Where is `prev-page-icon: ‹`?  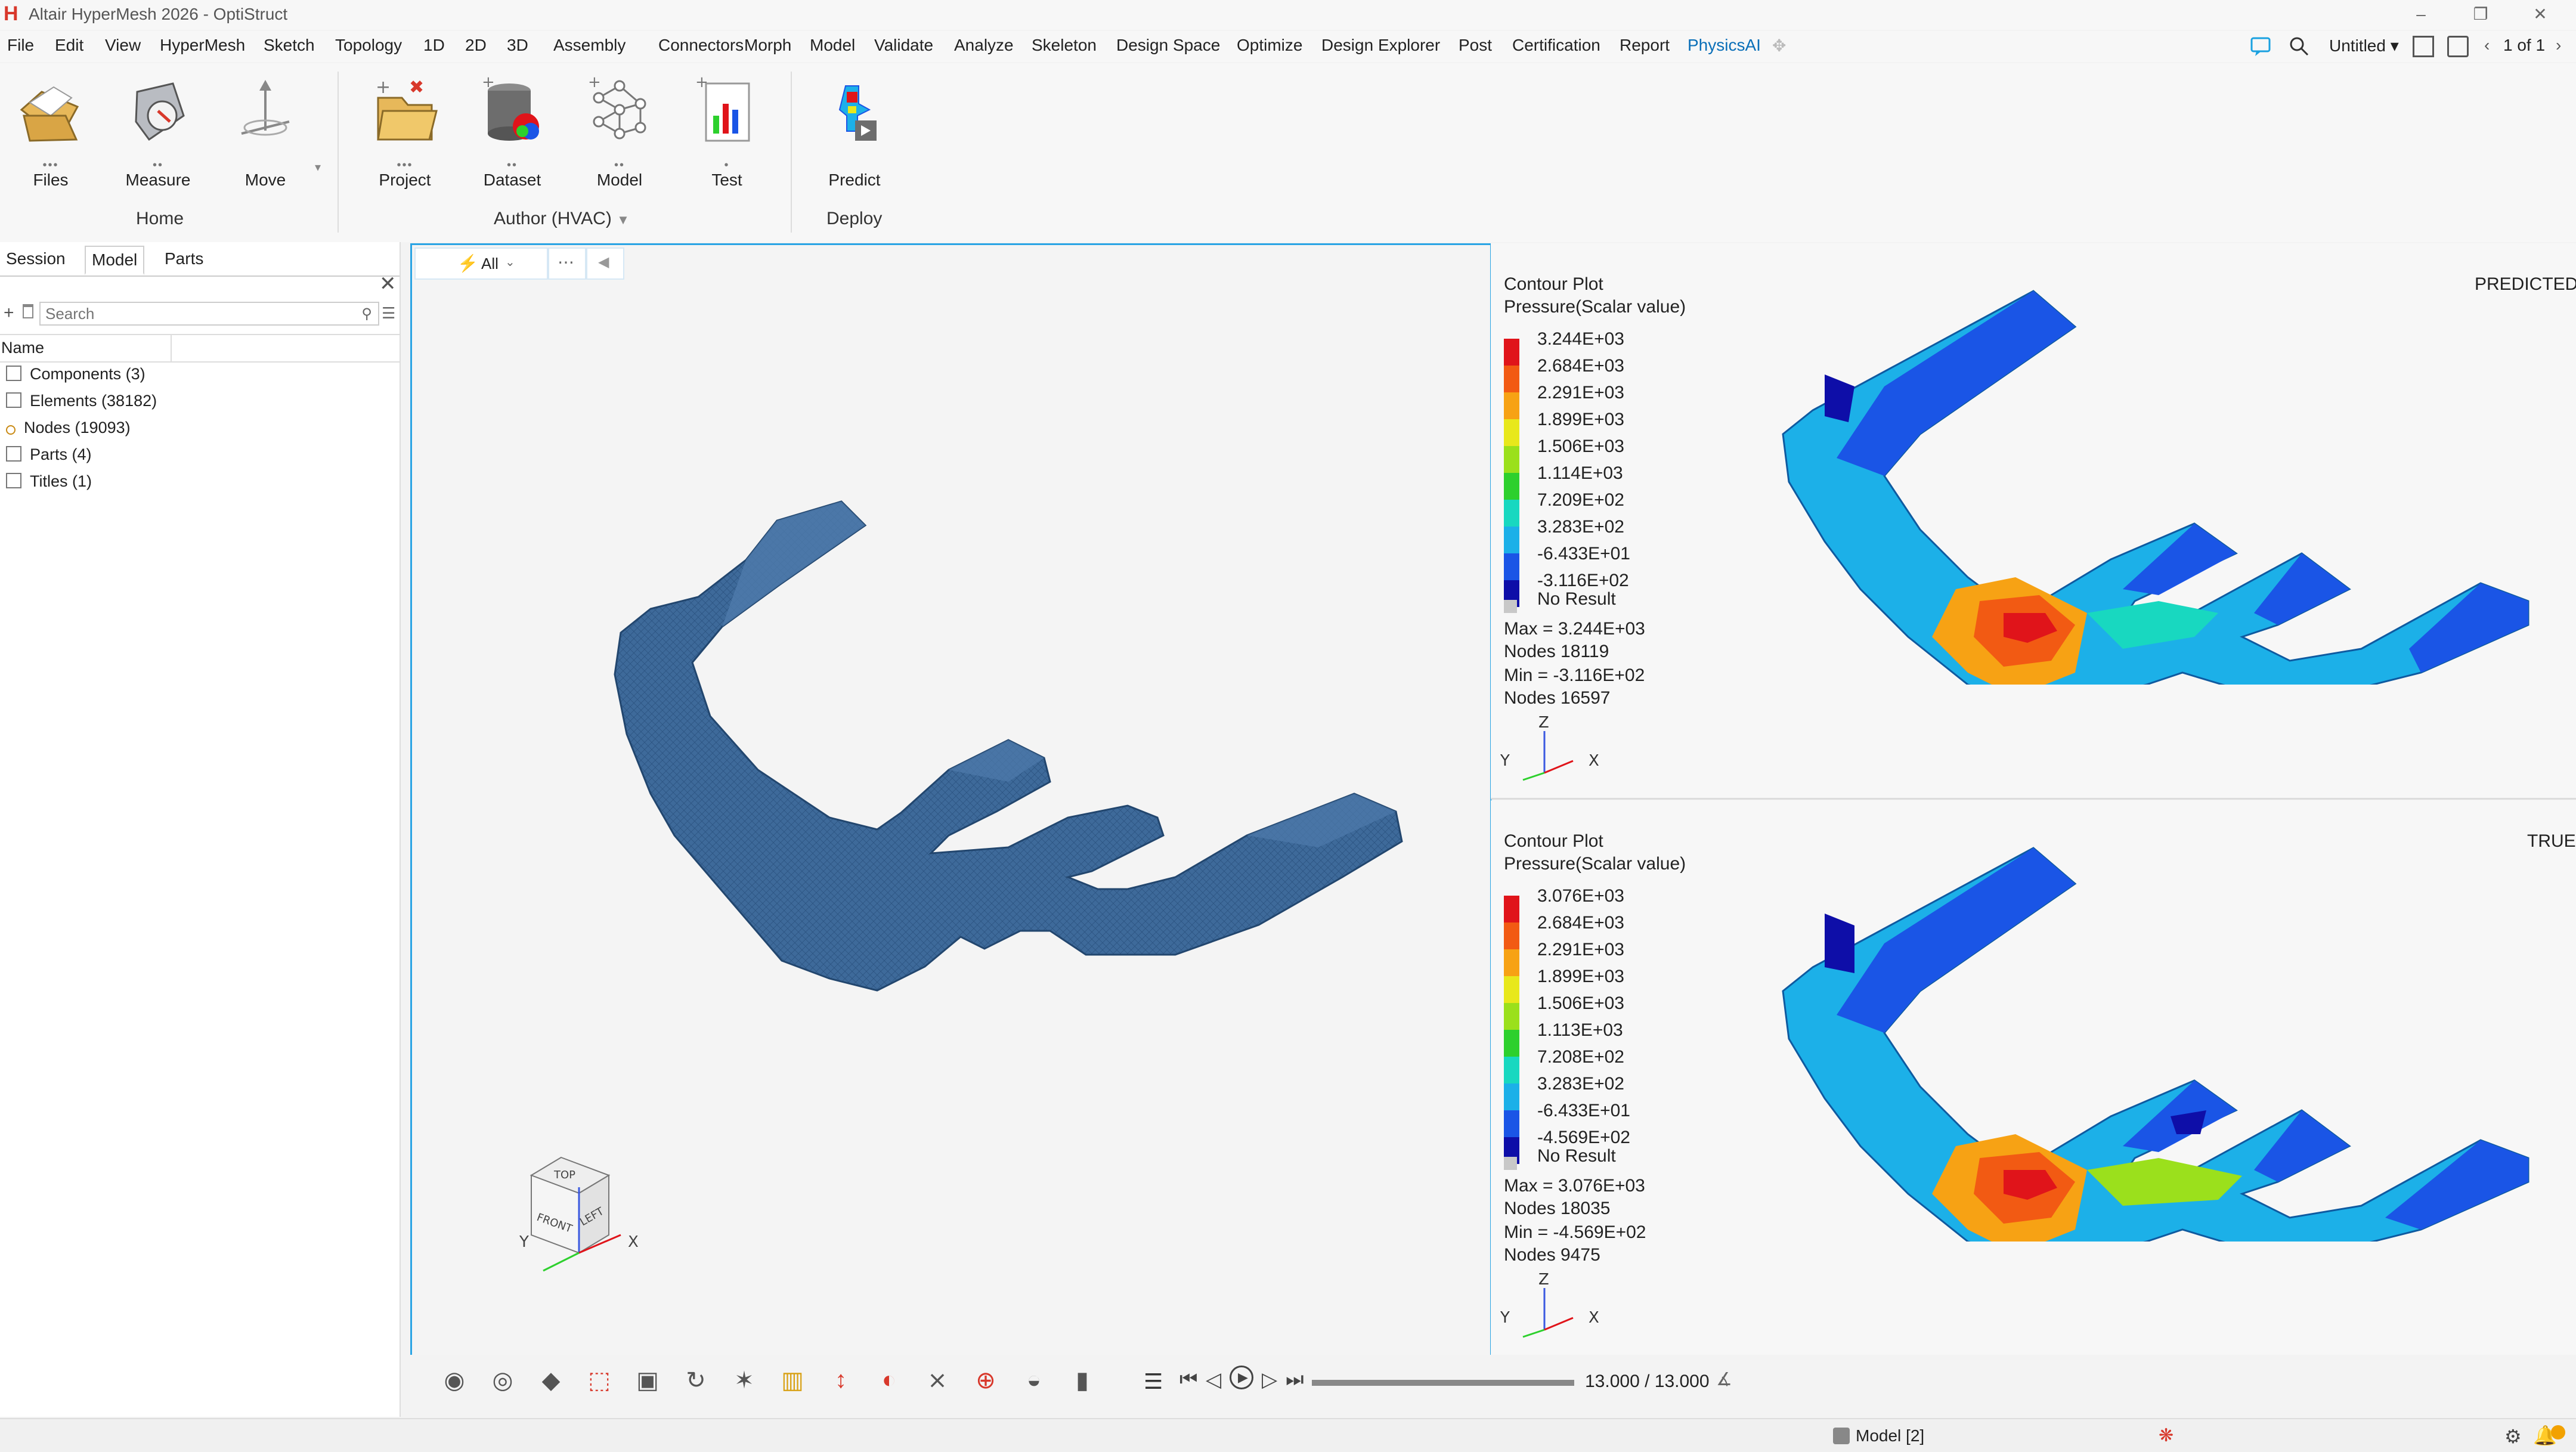 prev-page-icon: ‹ is located at coordinates (2487, 45).